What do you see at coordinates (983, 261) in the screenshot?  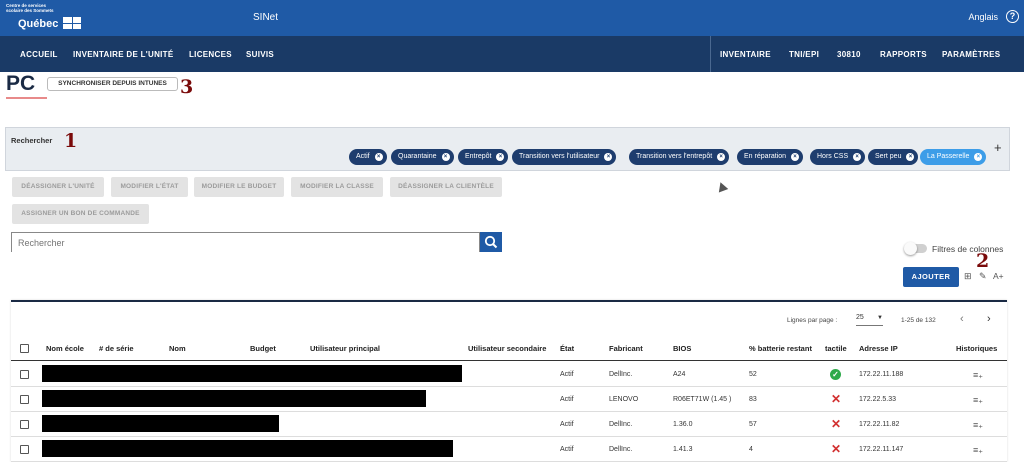 I see `marker-2: 2` at bounding box center [983, 261].